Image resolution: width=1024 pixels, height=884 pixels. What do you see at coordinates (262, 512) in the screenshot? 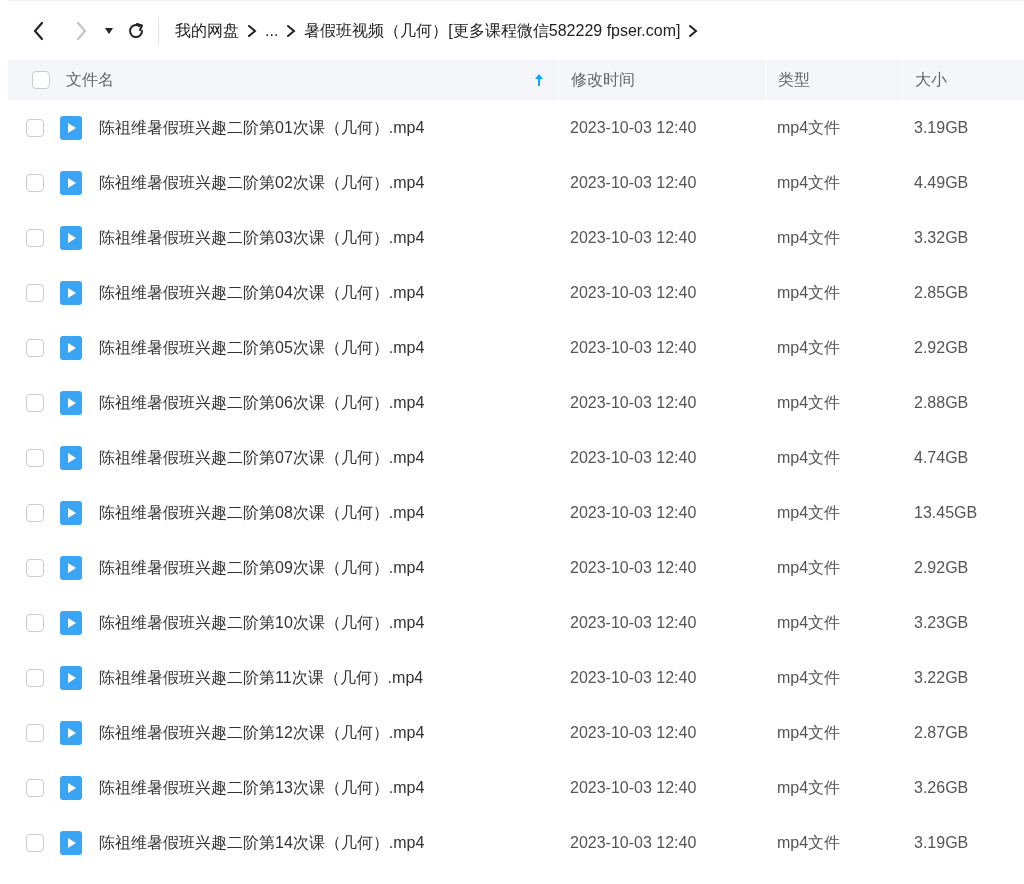
I see `file-name: 陈祖维暑假班兴趣二阶第08次课（几何）.mp4` at bounding box center [262, 512].